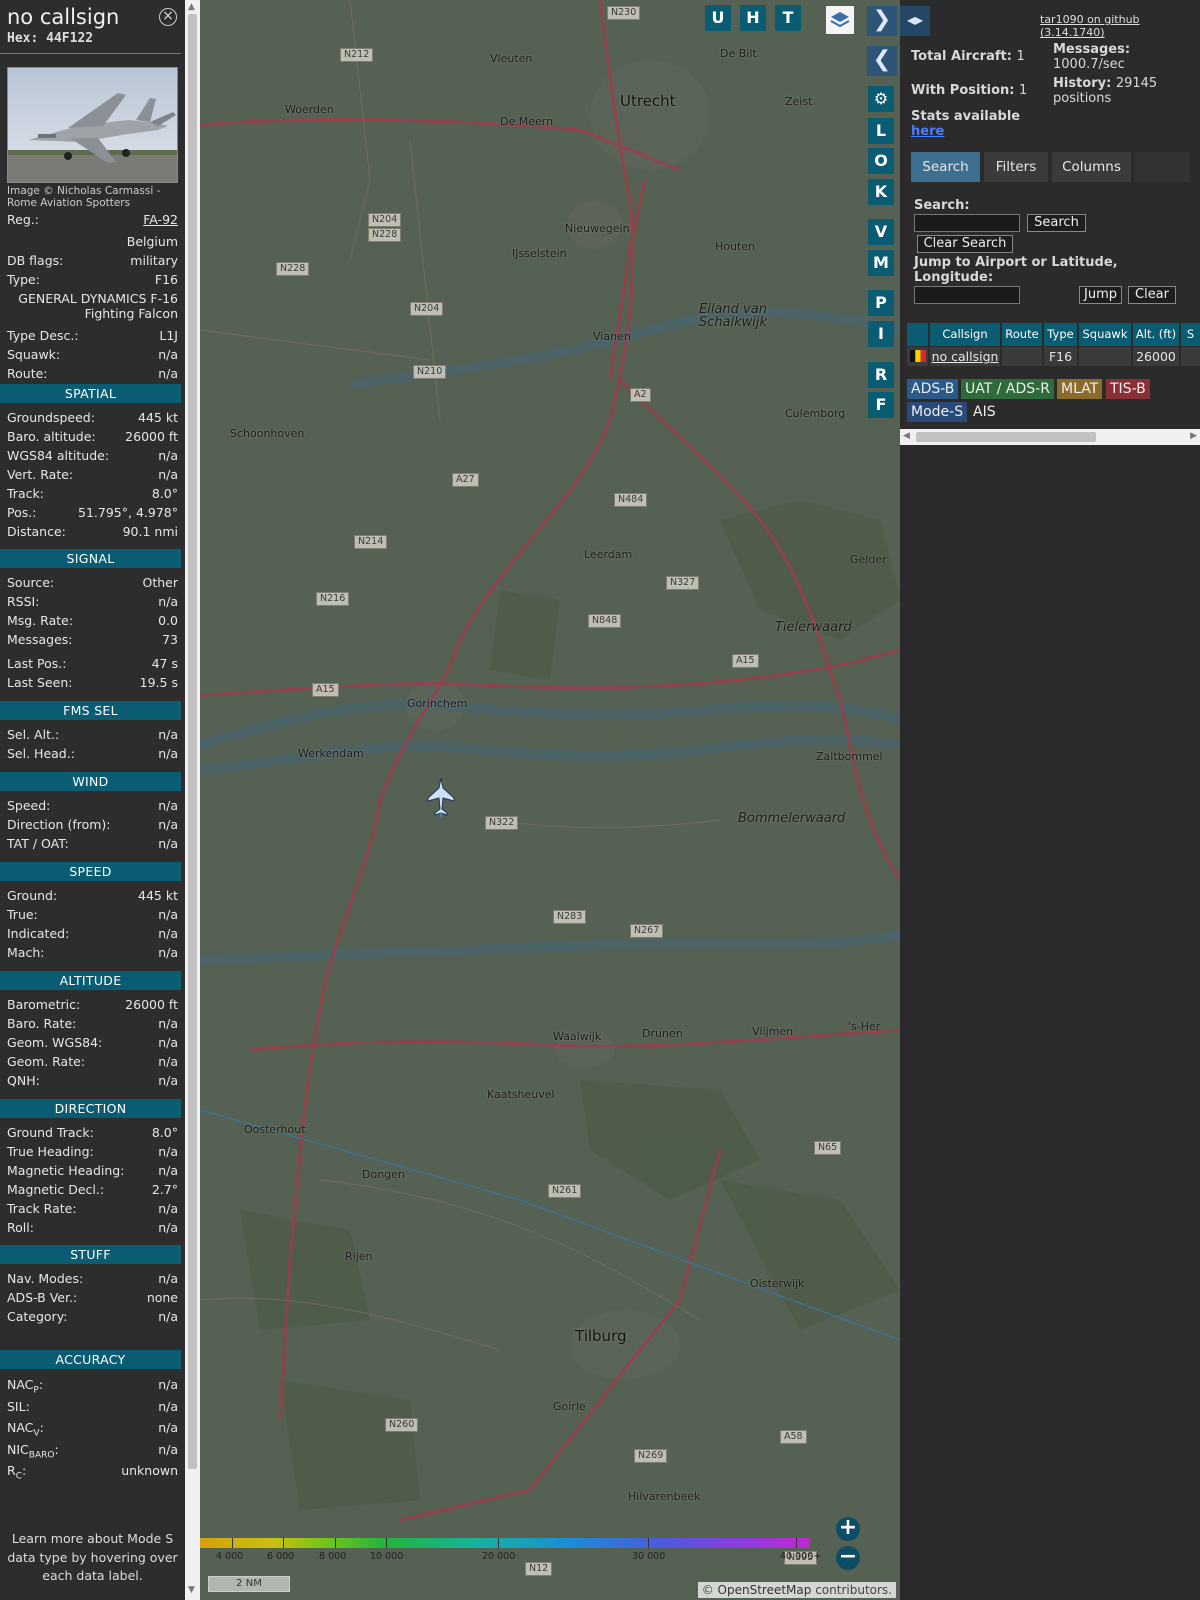  Describe the element at coordinates (168, 474) in the screenshot. I see `spatial-value: n/a` at that location.